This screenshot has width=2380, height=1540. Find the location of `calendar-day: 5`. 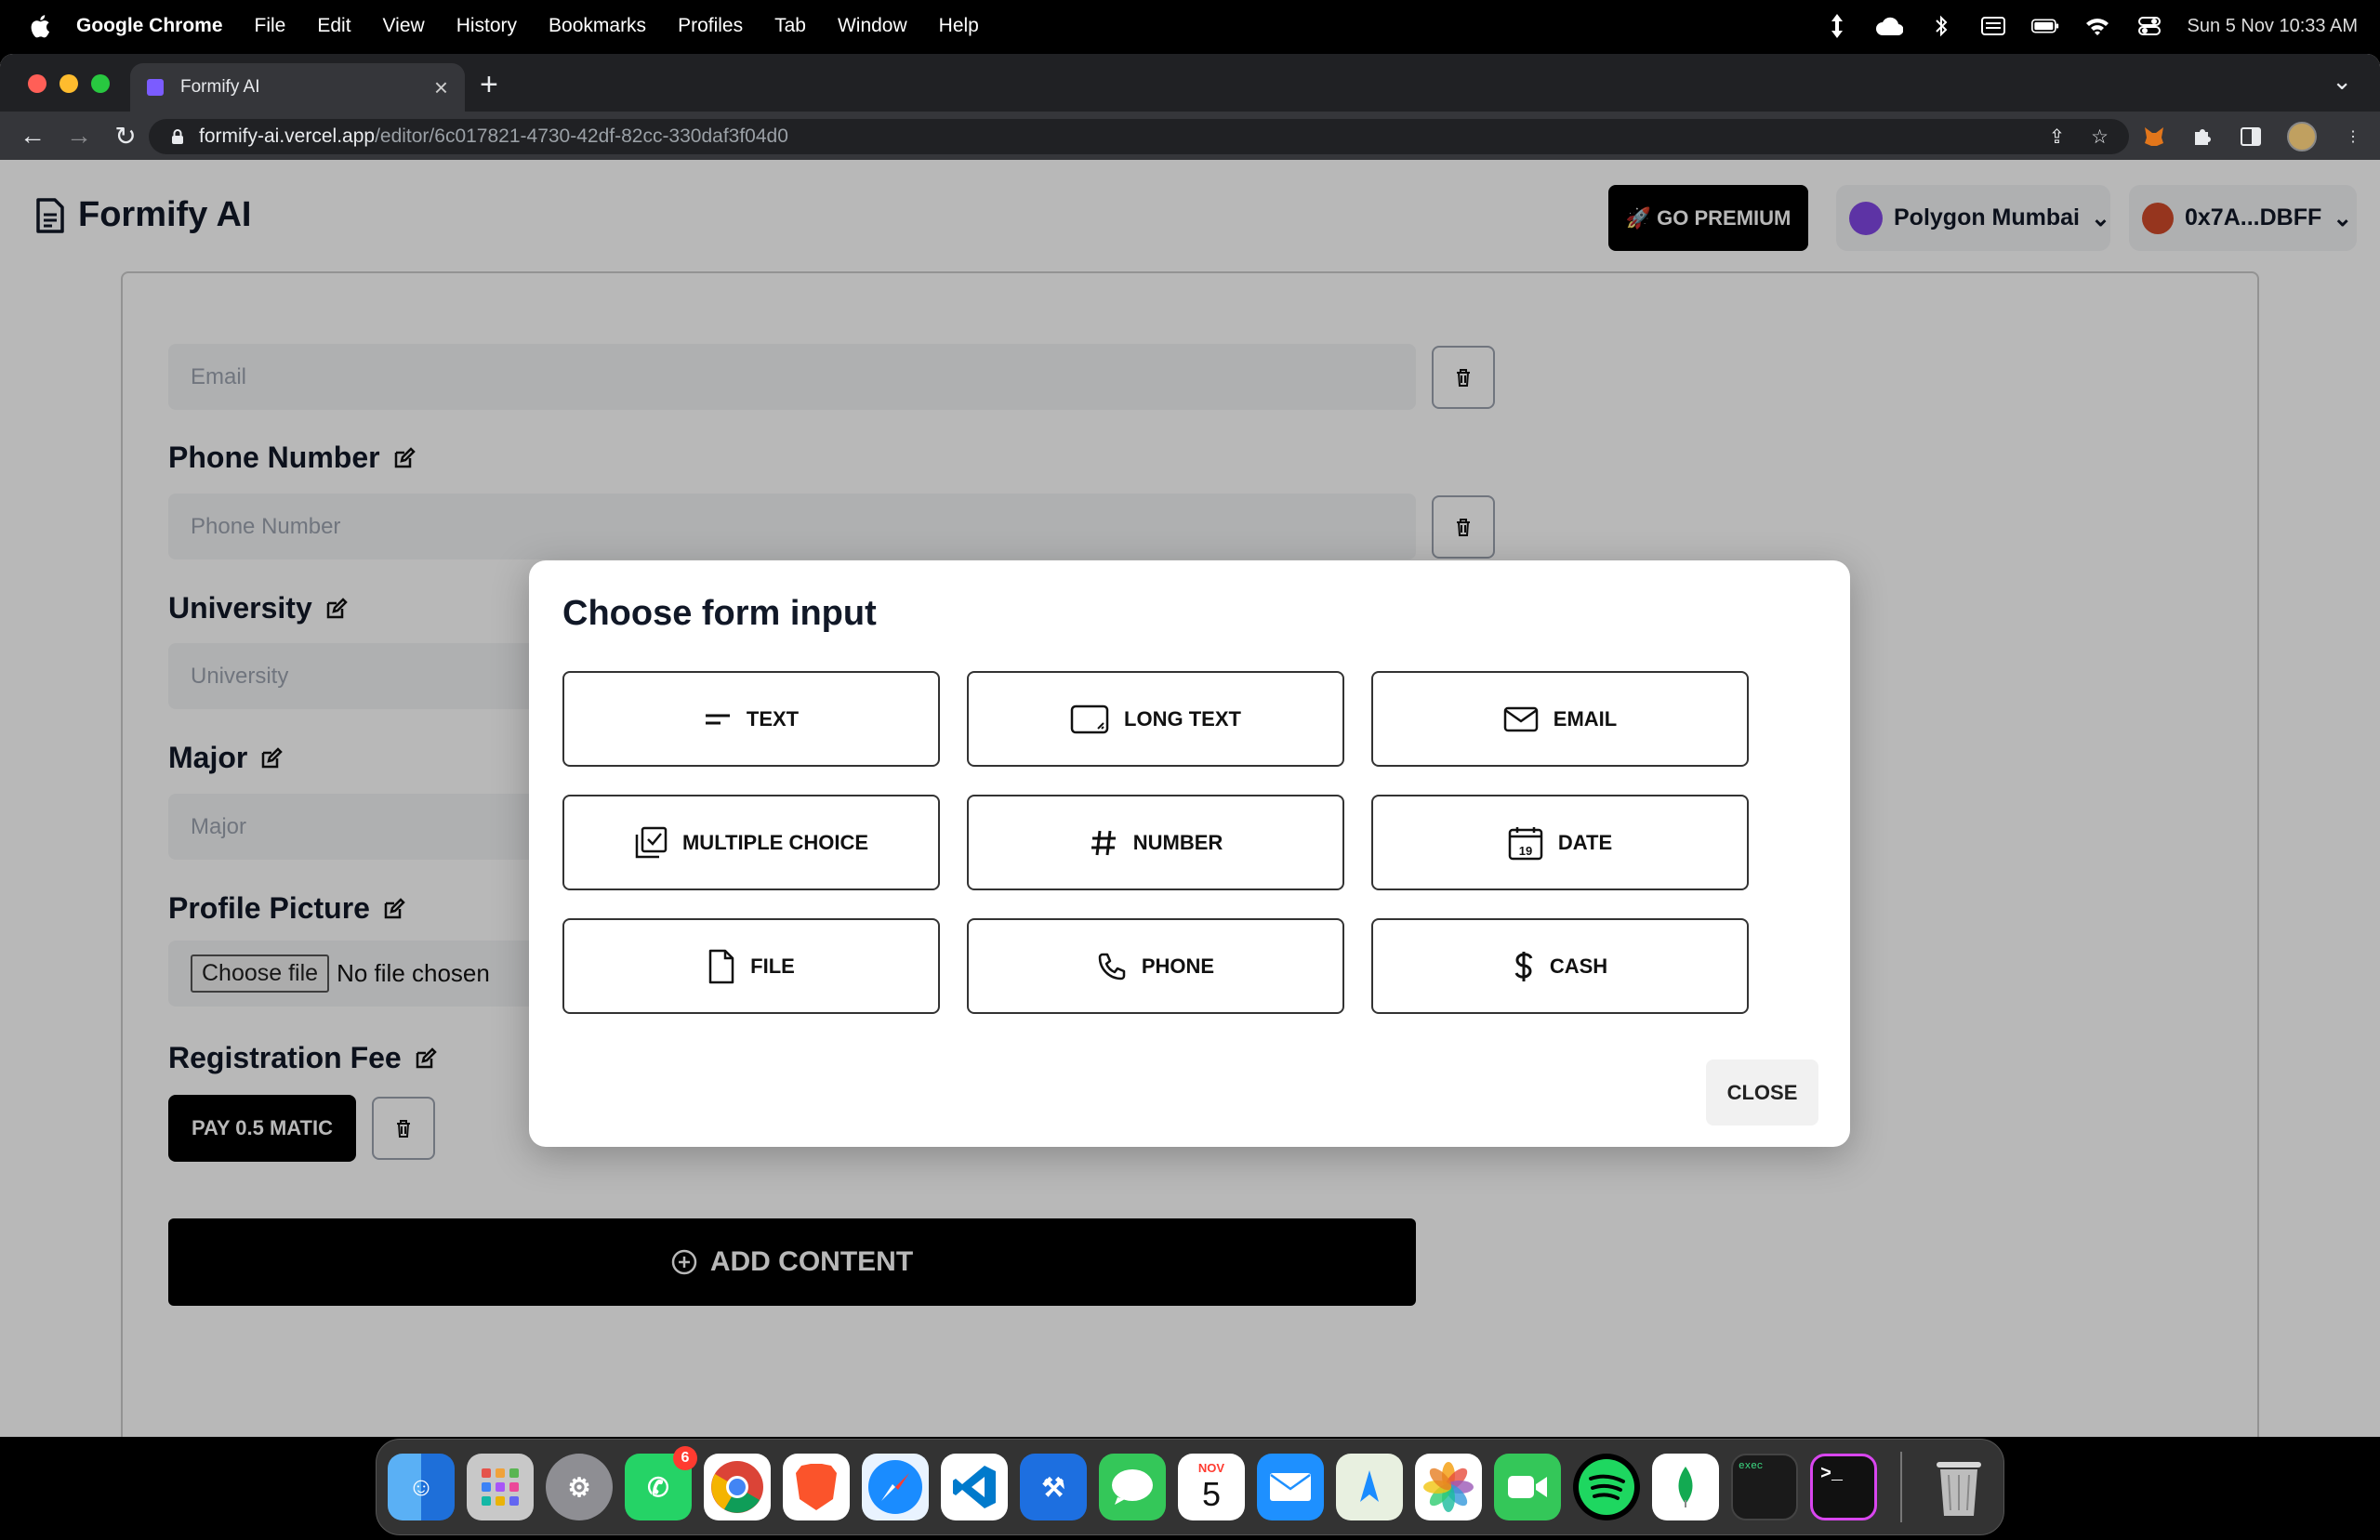

calendar-day: 5 is located at coordinates (1211, 1493).